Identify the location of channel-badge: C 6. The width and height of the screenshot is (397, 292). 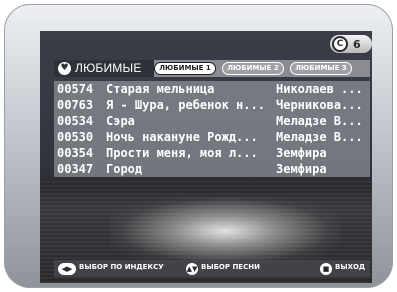
(351, 44).